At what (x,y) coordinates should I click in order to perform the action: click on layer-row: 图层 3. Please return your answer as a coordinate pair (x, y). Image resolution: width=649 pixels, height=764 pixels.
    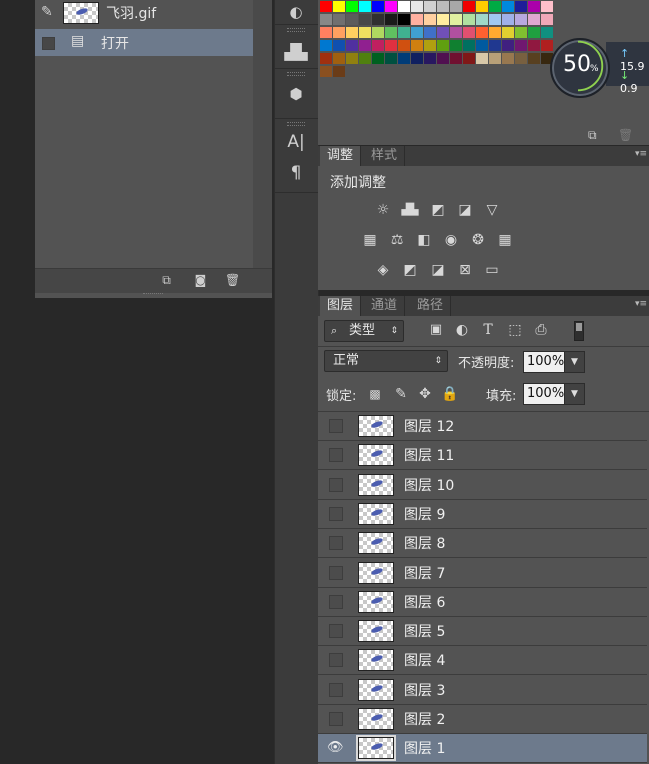
    Looking at the image, I should click on (482, 690).